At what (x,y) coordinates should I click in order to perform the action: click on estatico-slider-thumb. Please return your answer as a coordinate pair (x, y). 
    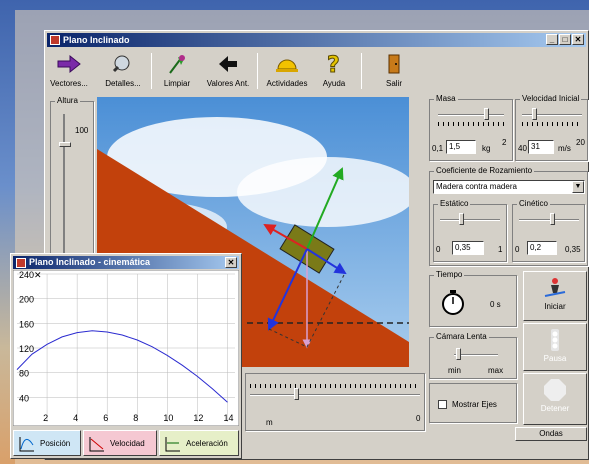
    Looking at the image, I should click on (461, 219).